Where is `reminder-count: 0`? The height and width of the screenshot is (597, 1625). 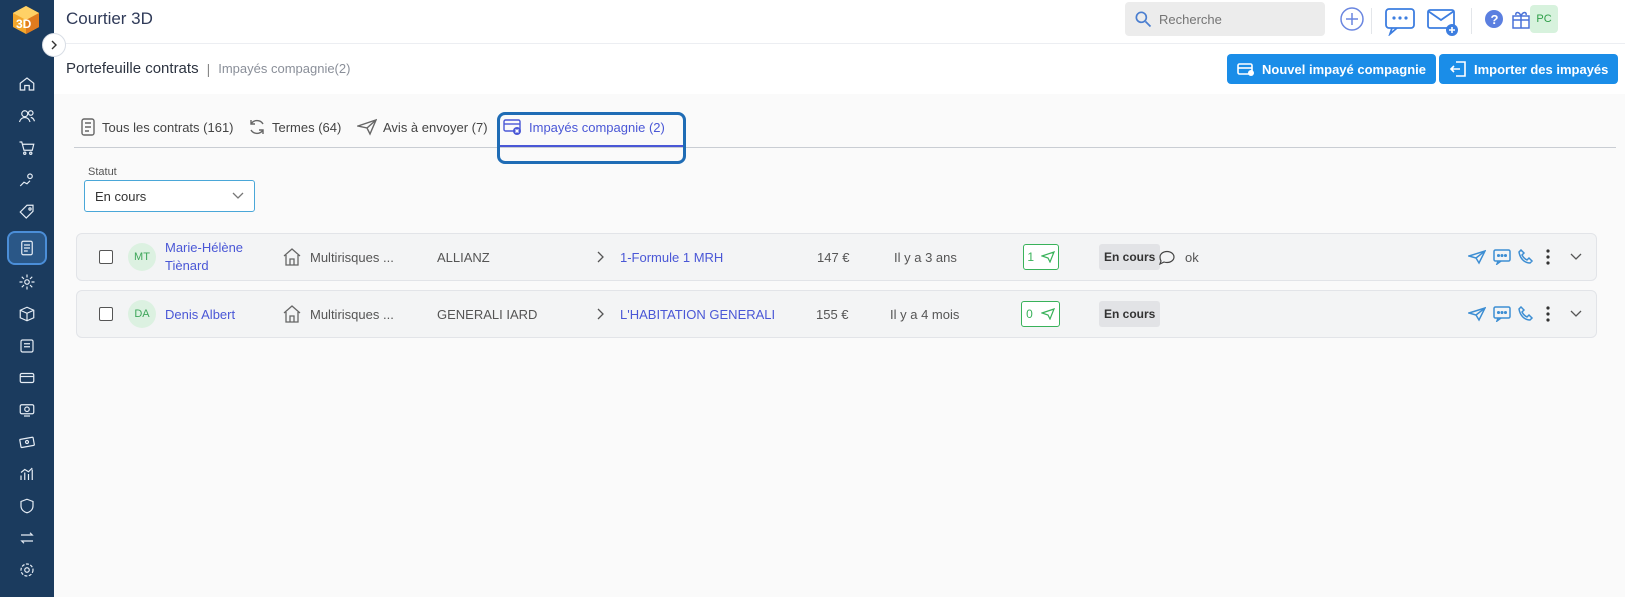 reminder-count: 0 is located at coordinates (1029, 314).